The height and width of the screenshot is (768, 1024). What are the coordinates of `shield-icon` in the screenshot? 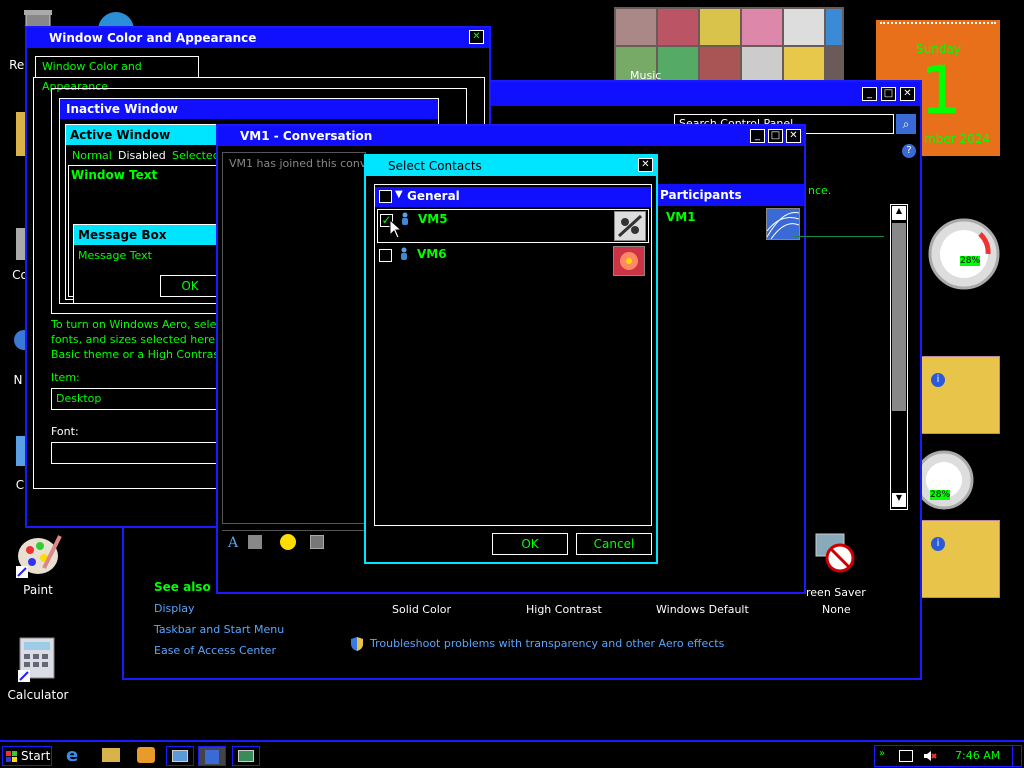 It's located at (357, 644).